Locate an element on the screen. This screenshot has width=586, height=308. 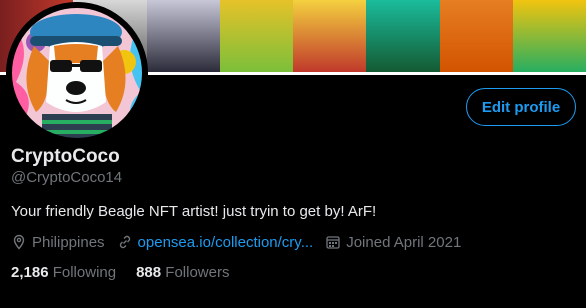
followers-link: 888 Followers is located at coordinates (182, 272).